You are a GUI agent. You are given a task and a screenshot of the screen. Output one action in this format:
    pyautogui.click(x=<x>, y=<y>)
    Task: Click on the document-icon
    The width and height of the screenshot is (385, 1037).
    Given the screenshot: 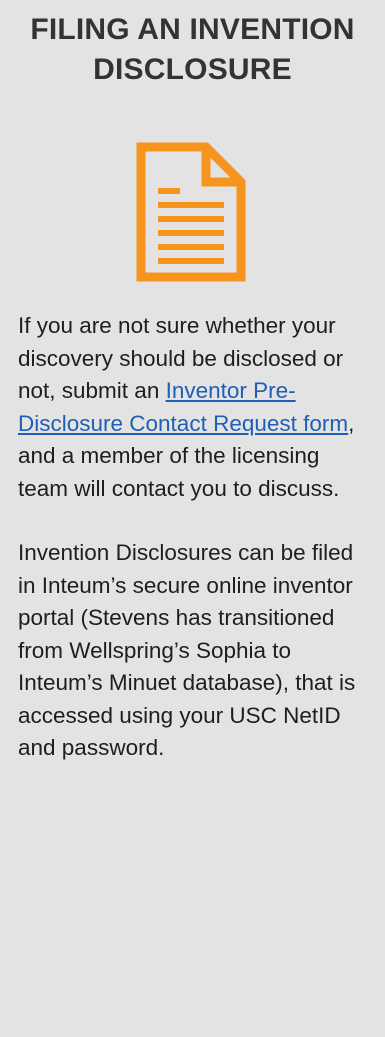 What is the action you would take?
    pyautogui.click(x=191, y=212)
    